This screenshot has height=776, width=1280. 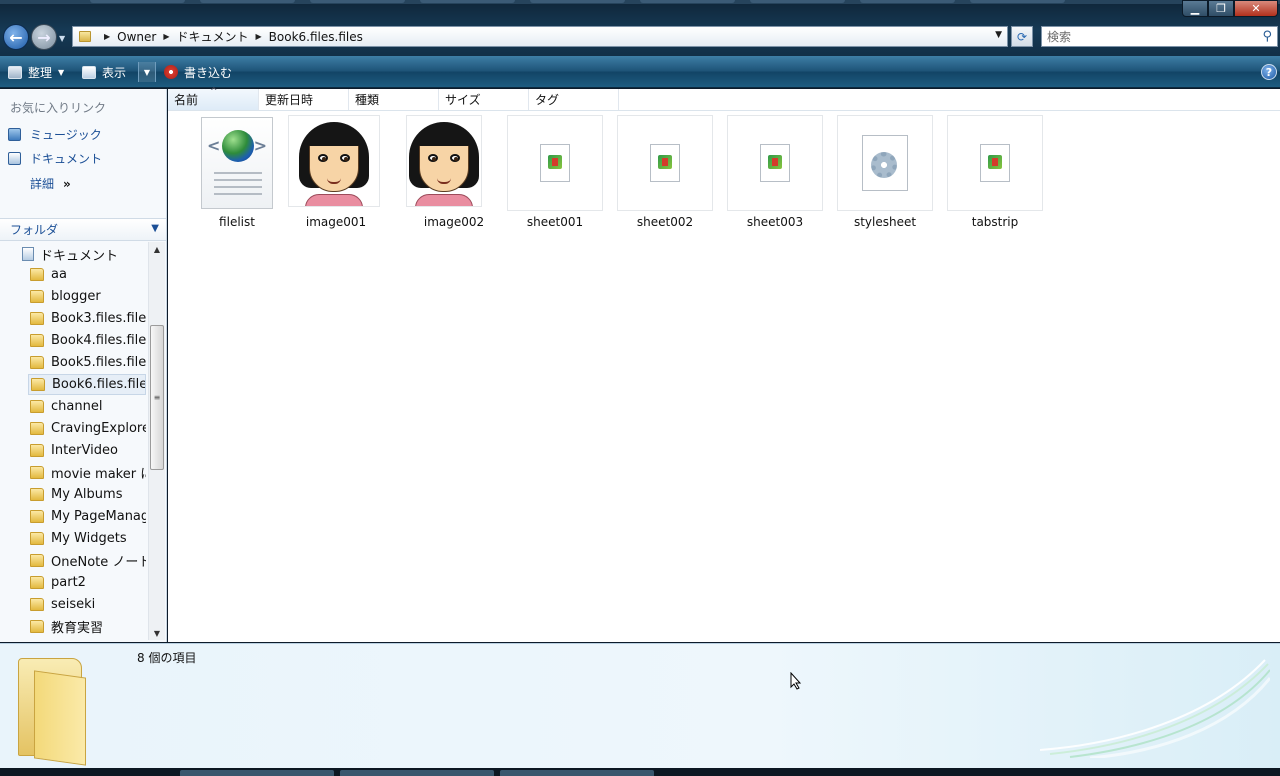 What do you see at coordinates (87, 494) in the screenshot?
I see `tree-item: My Albums` at bounding box center [87, 494].